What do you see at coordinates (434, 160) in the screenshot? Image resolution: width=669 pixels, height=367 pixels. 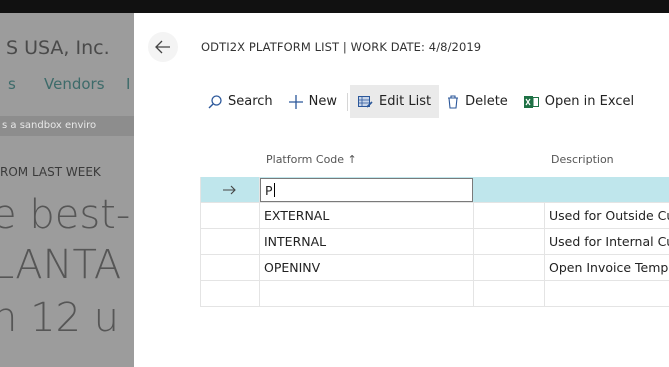 I see `grid-header: Platform Code ↑ Description` at bounding box center [434, 160].